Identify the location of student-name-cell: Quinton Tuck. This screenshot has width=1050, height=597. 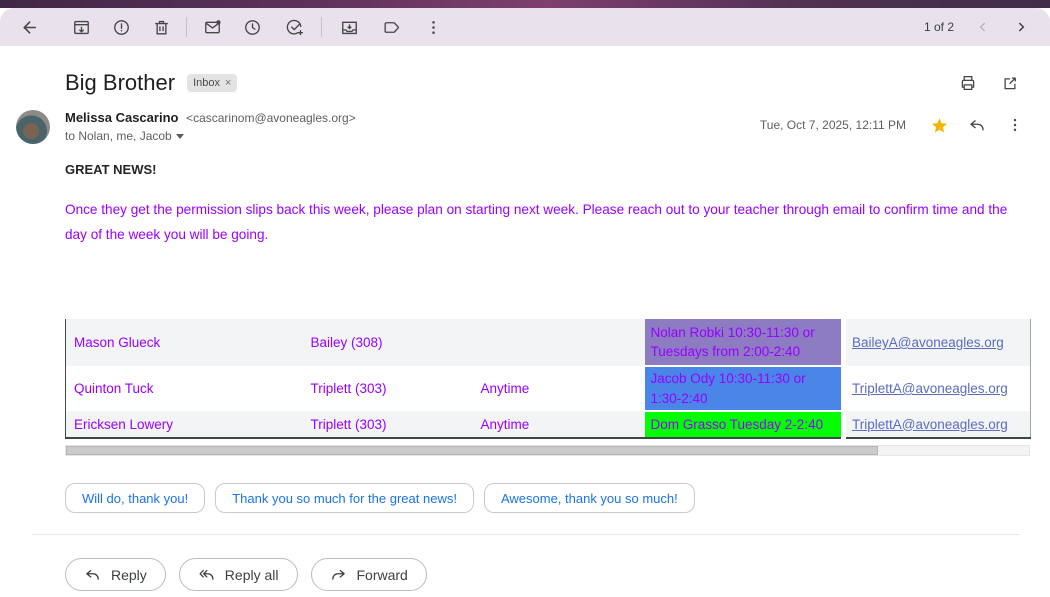
(114, 388).